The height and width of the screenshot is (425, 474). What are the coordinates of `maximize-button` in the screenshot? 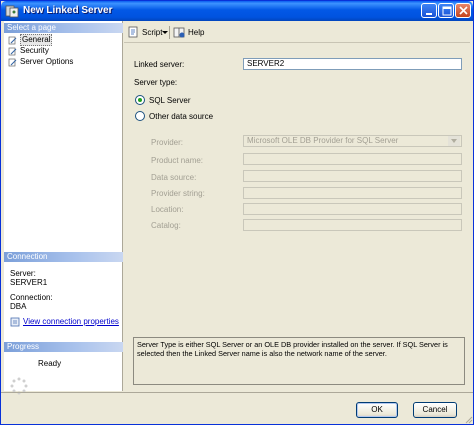 It's located at (446, 10).